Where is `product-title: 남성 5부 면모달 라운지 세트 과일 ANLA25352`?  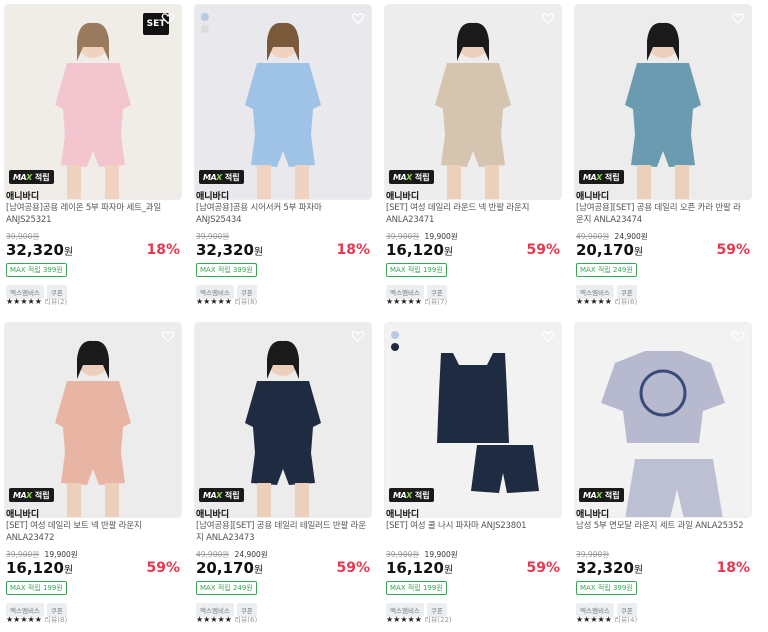 product-title: 남성 5부 면모달 라운지 세트 과일 ANLA25352 is located at coordinates (662, 526).